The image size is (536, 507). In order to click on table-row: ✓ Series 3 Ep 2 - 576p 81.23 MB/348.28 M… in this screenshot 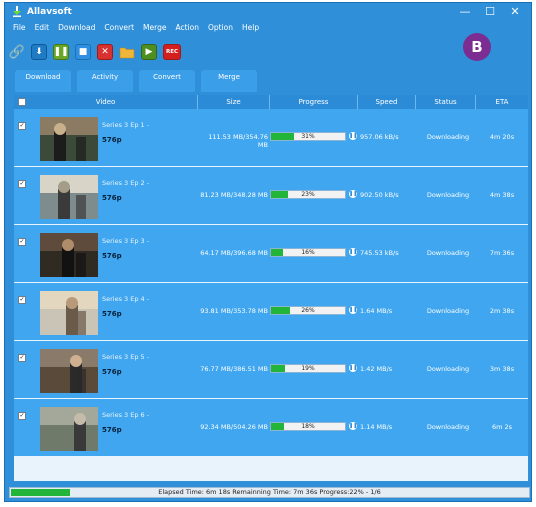, I will do `click(271, 195)`.